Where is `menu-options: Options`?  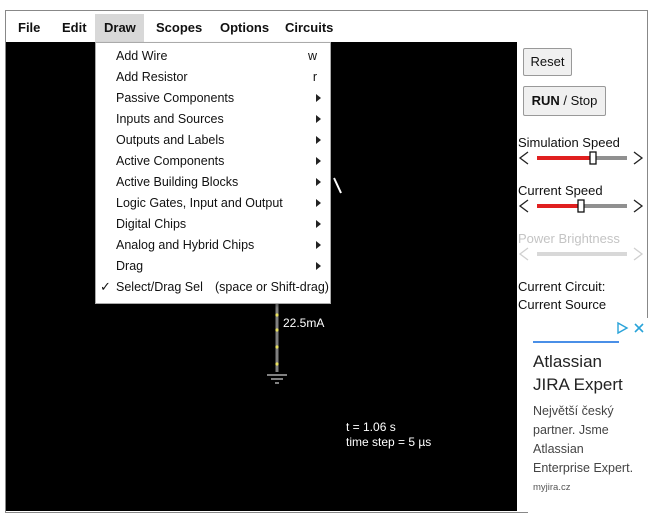 menu-options: Options is located at coordinates (244, 28).